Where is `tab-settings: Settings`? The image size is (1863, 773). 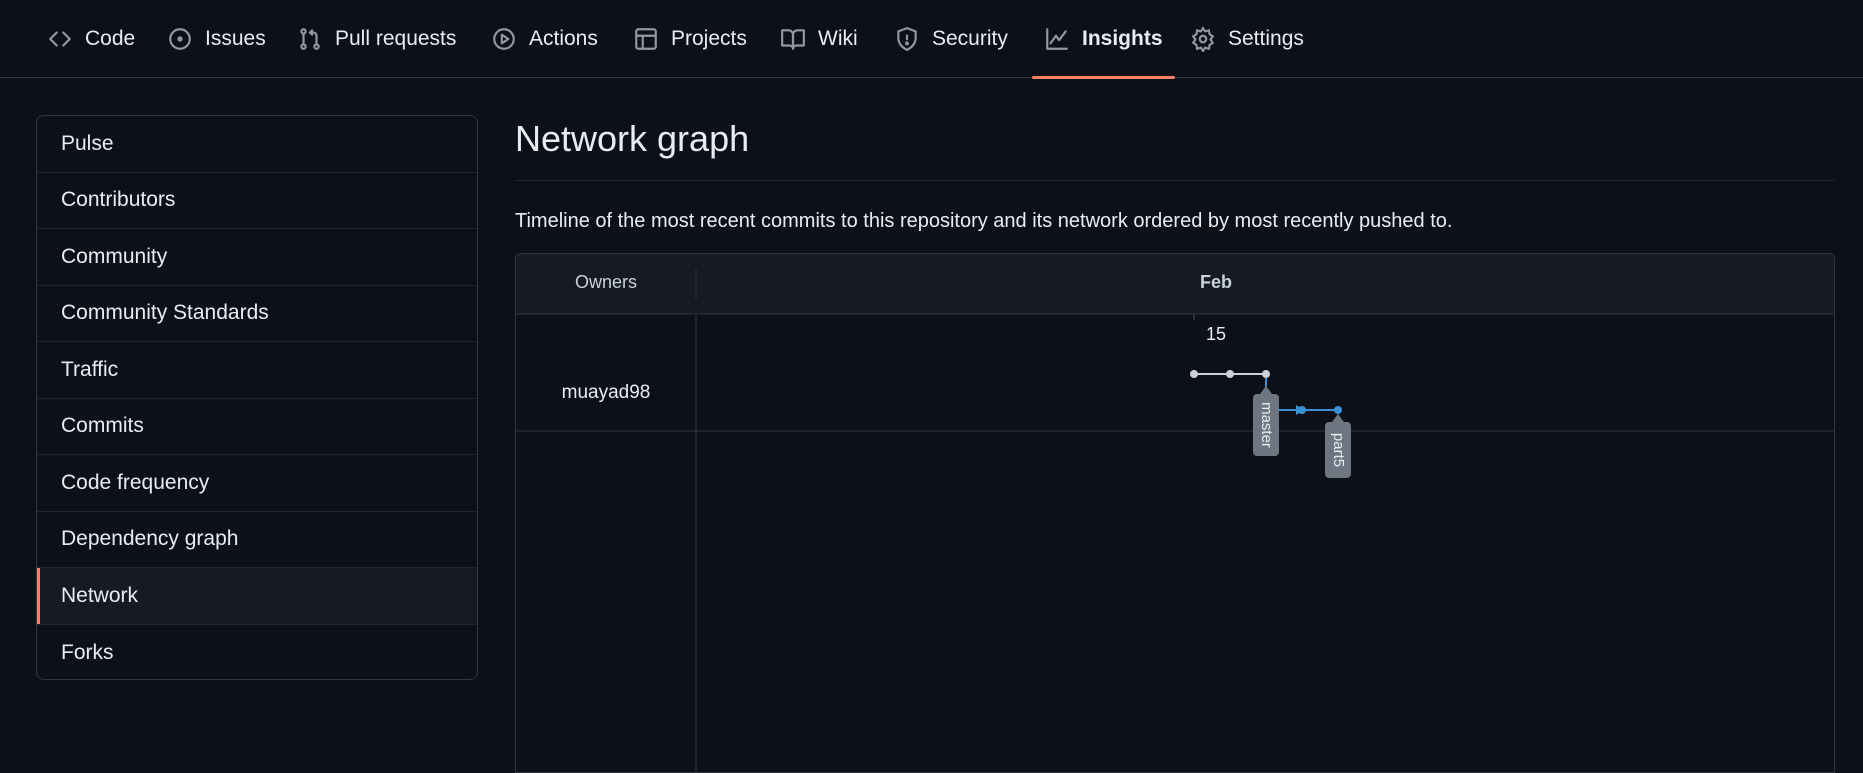 tab-settings: Settings is located at coordinates (1247, 39).